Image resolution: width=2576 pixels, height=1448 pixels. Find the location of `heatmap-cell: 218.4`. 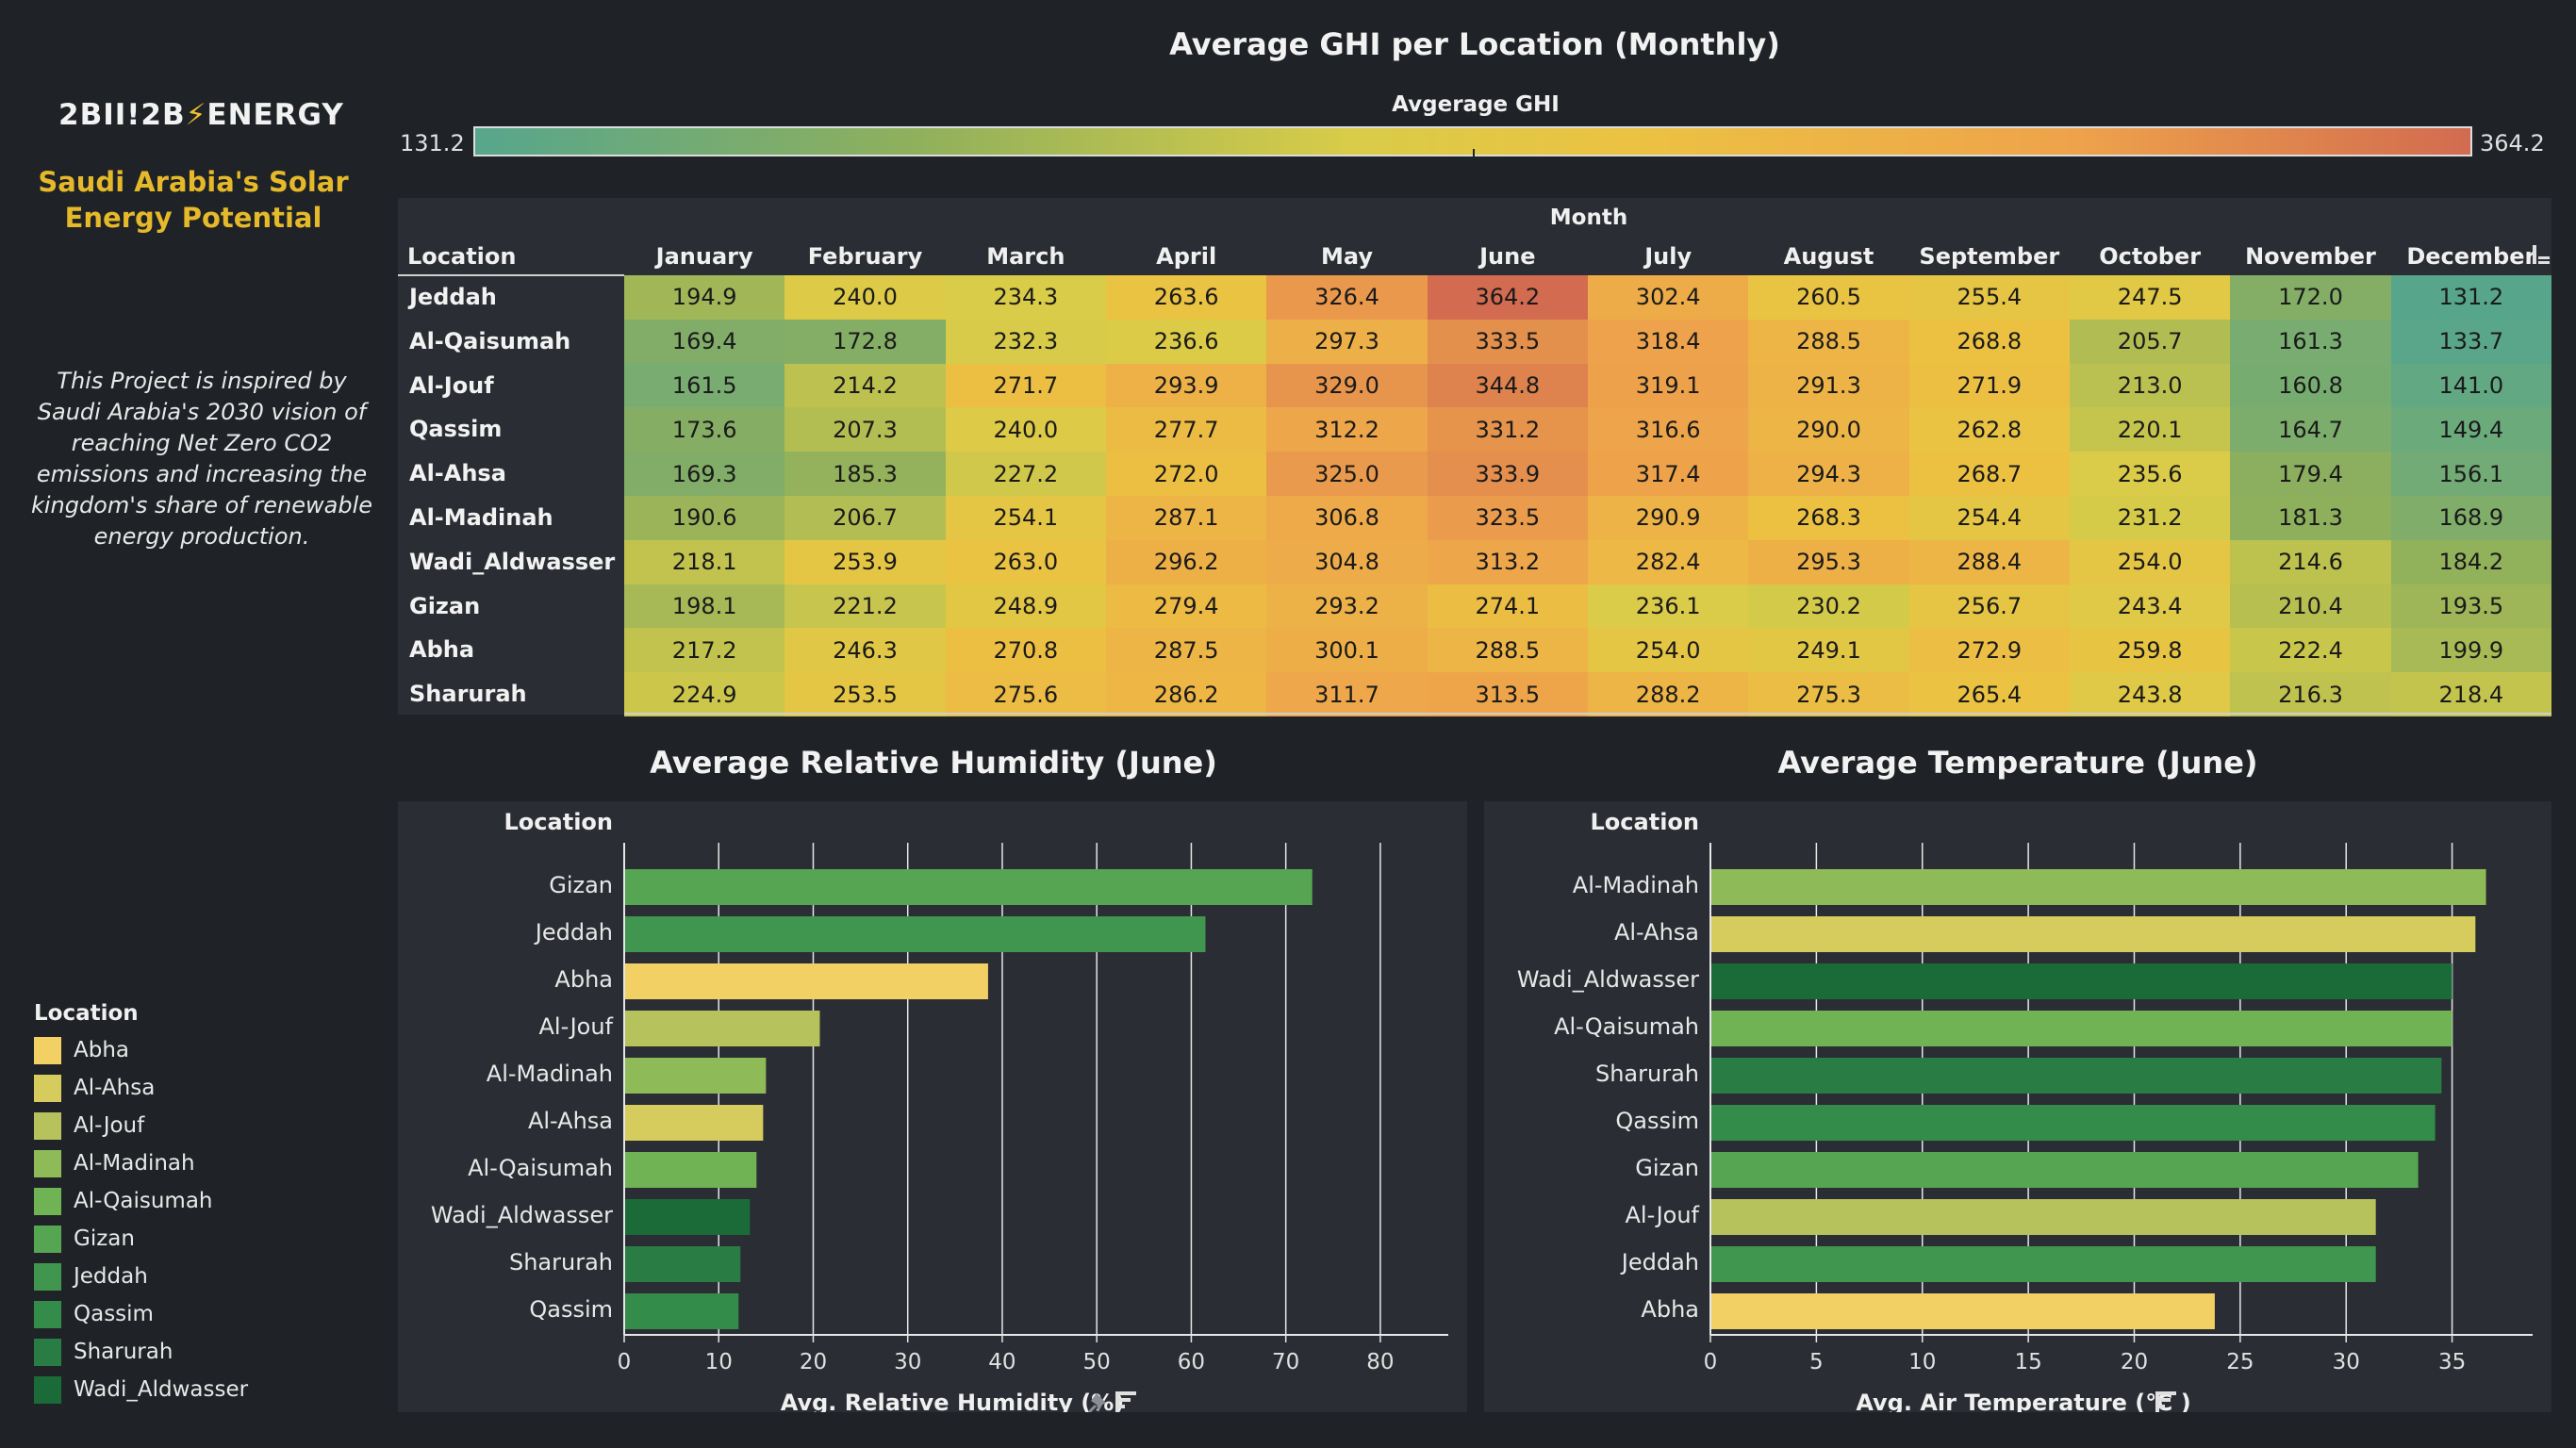

heatmap-cell: 218.4 is located at coordinates (2470, 694).